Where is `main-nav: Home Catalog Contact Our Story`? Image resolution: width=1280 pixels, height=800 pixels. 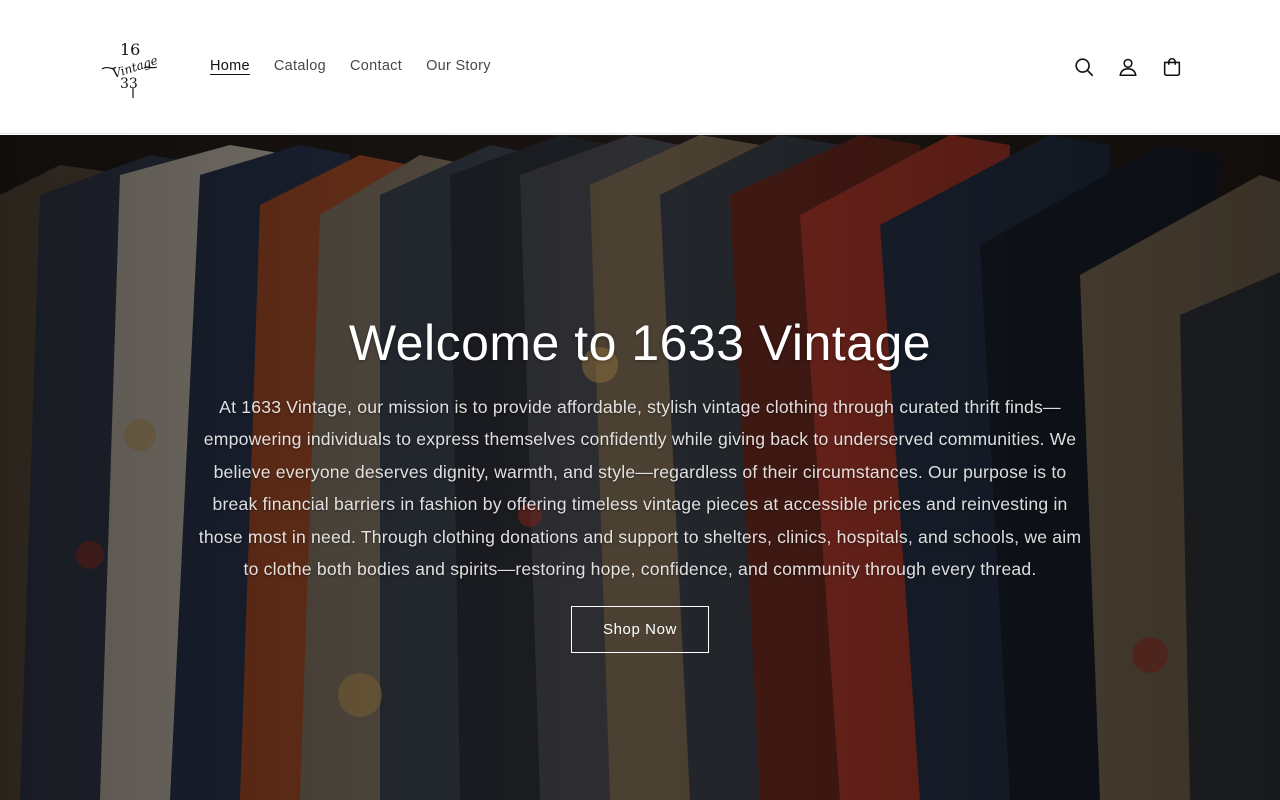 main-nav: Home Catalog Contact Our Story is located at coordinates (350, 66).